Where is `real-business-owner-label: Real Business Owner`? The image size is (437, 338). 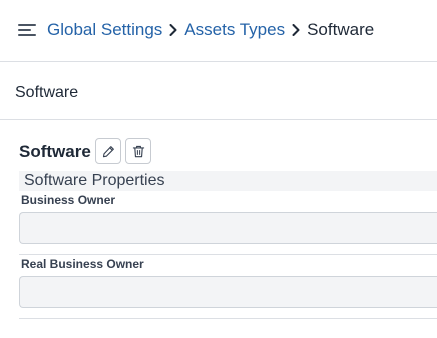
real-business-owner-label: Real Business Owner is located at coordinates (82, 264).